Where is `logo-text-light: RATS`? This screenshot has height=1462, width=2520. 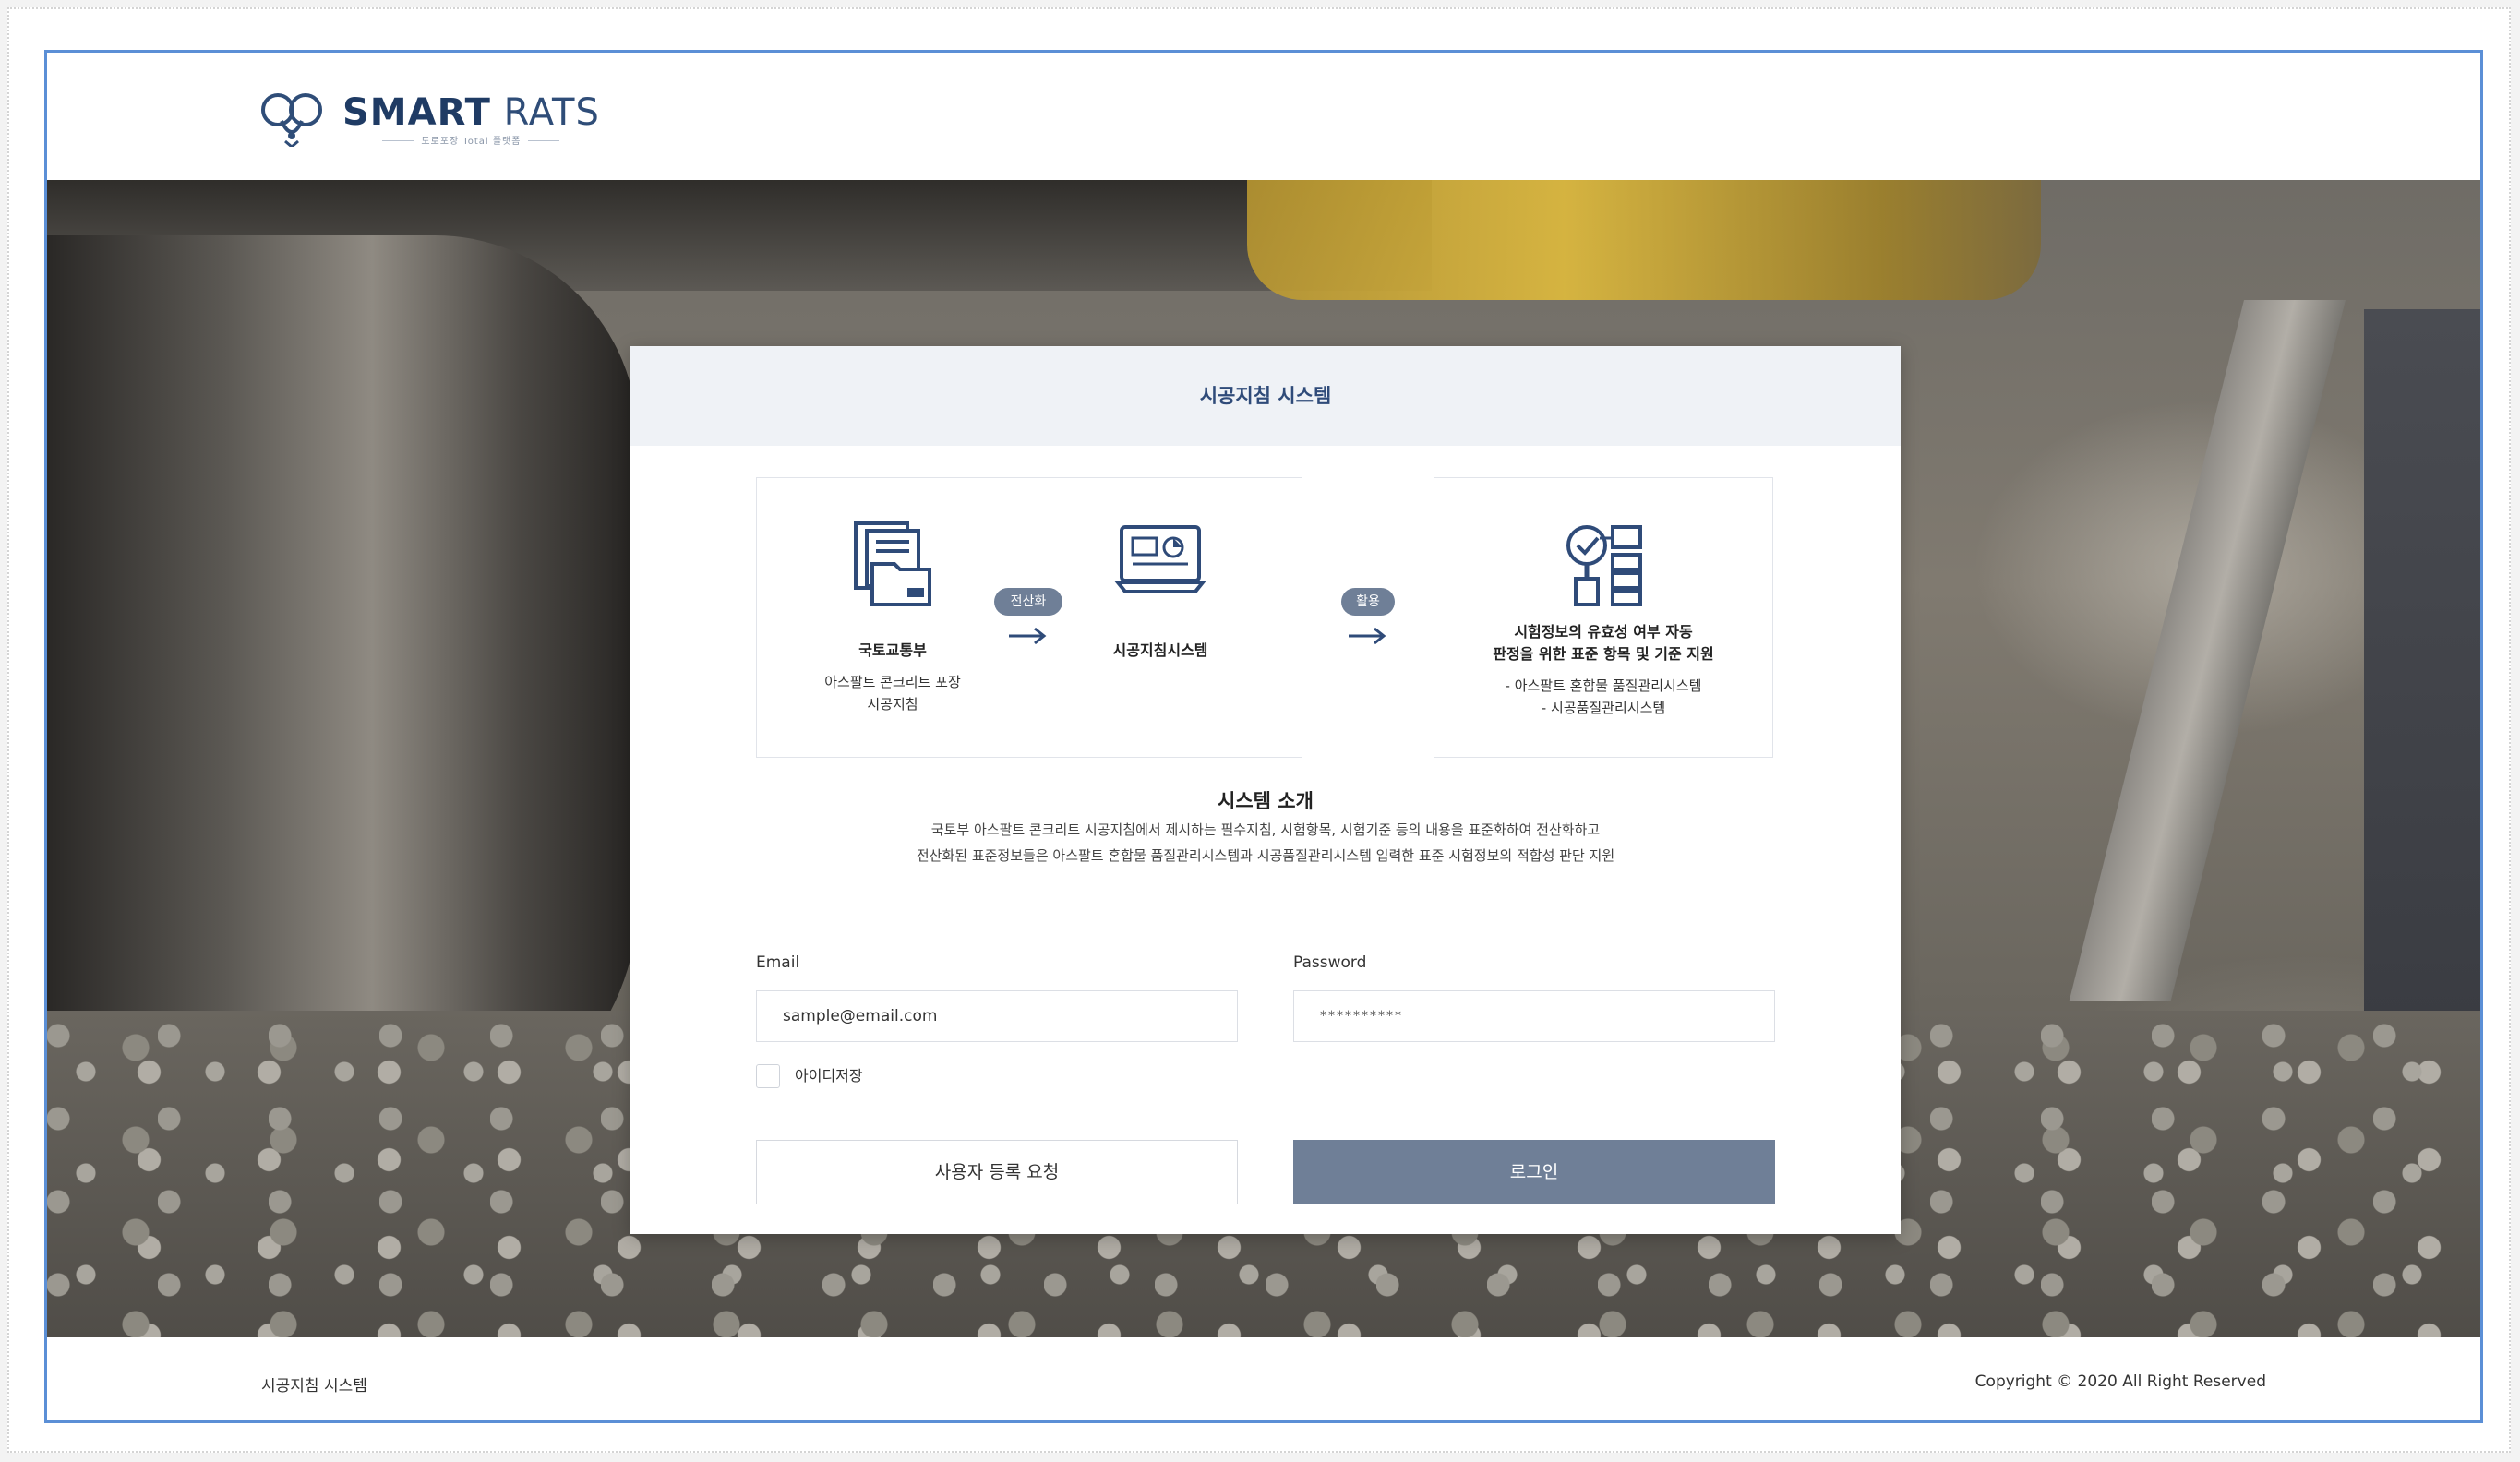 logo-text-light: RATS is located at coordinates (545, 112).